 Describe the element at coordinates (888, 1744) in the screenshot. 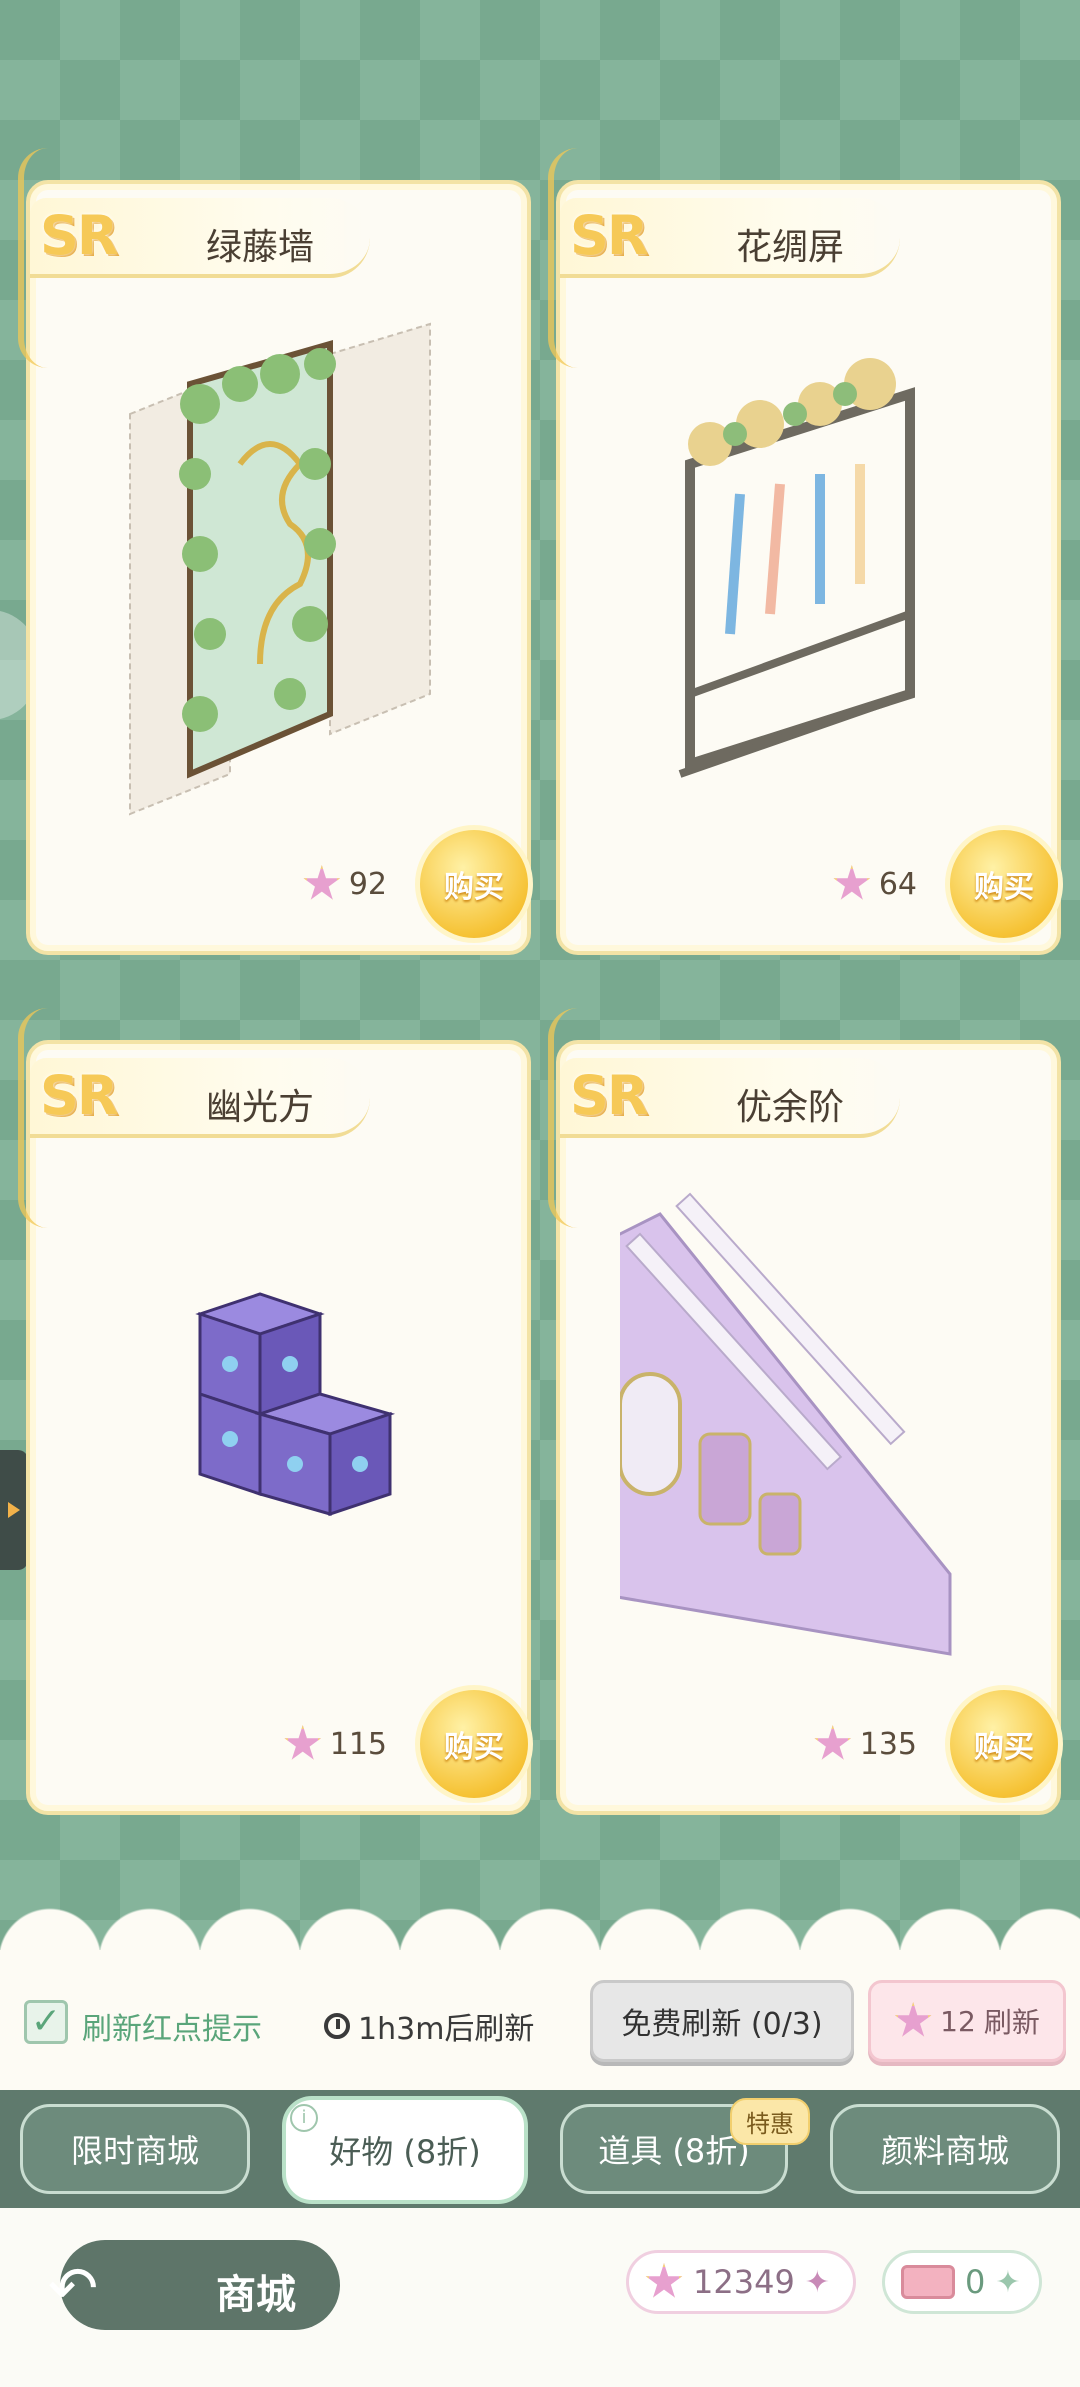

I see `price-value: 135` at that location.